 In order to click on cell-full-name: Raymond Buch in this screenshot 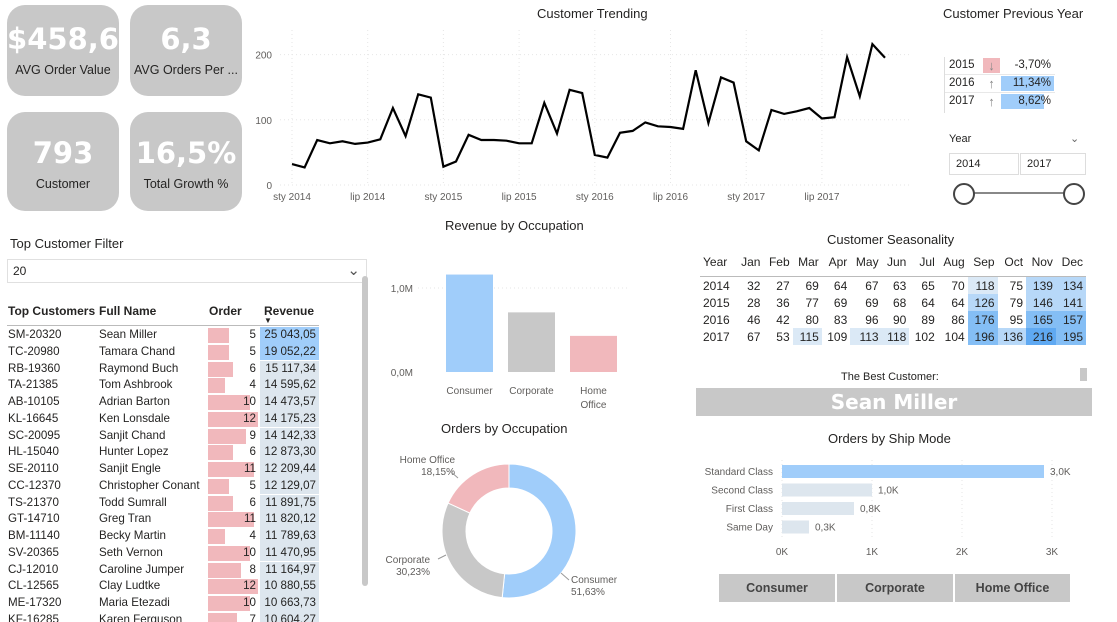, I will do `click(139, 368)`.